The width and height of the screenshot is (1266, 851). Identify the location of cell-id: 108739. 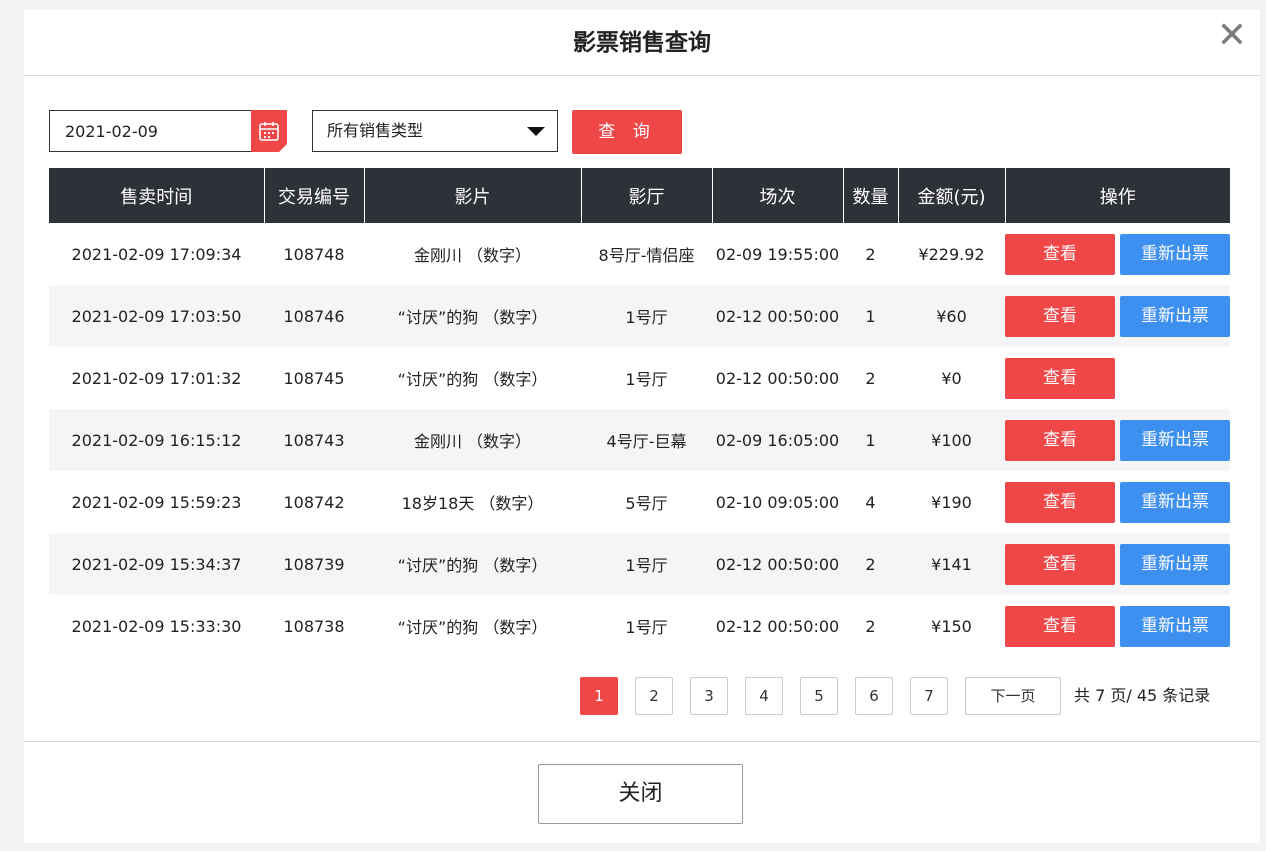
(314, 564).